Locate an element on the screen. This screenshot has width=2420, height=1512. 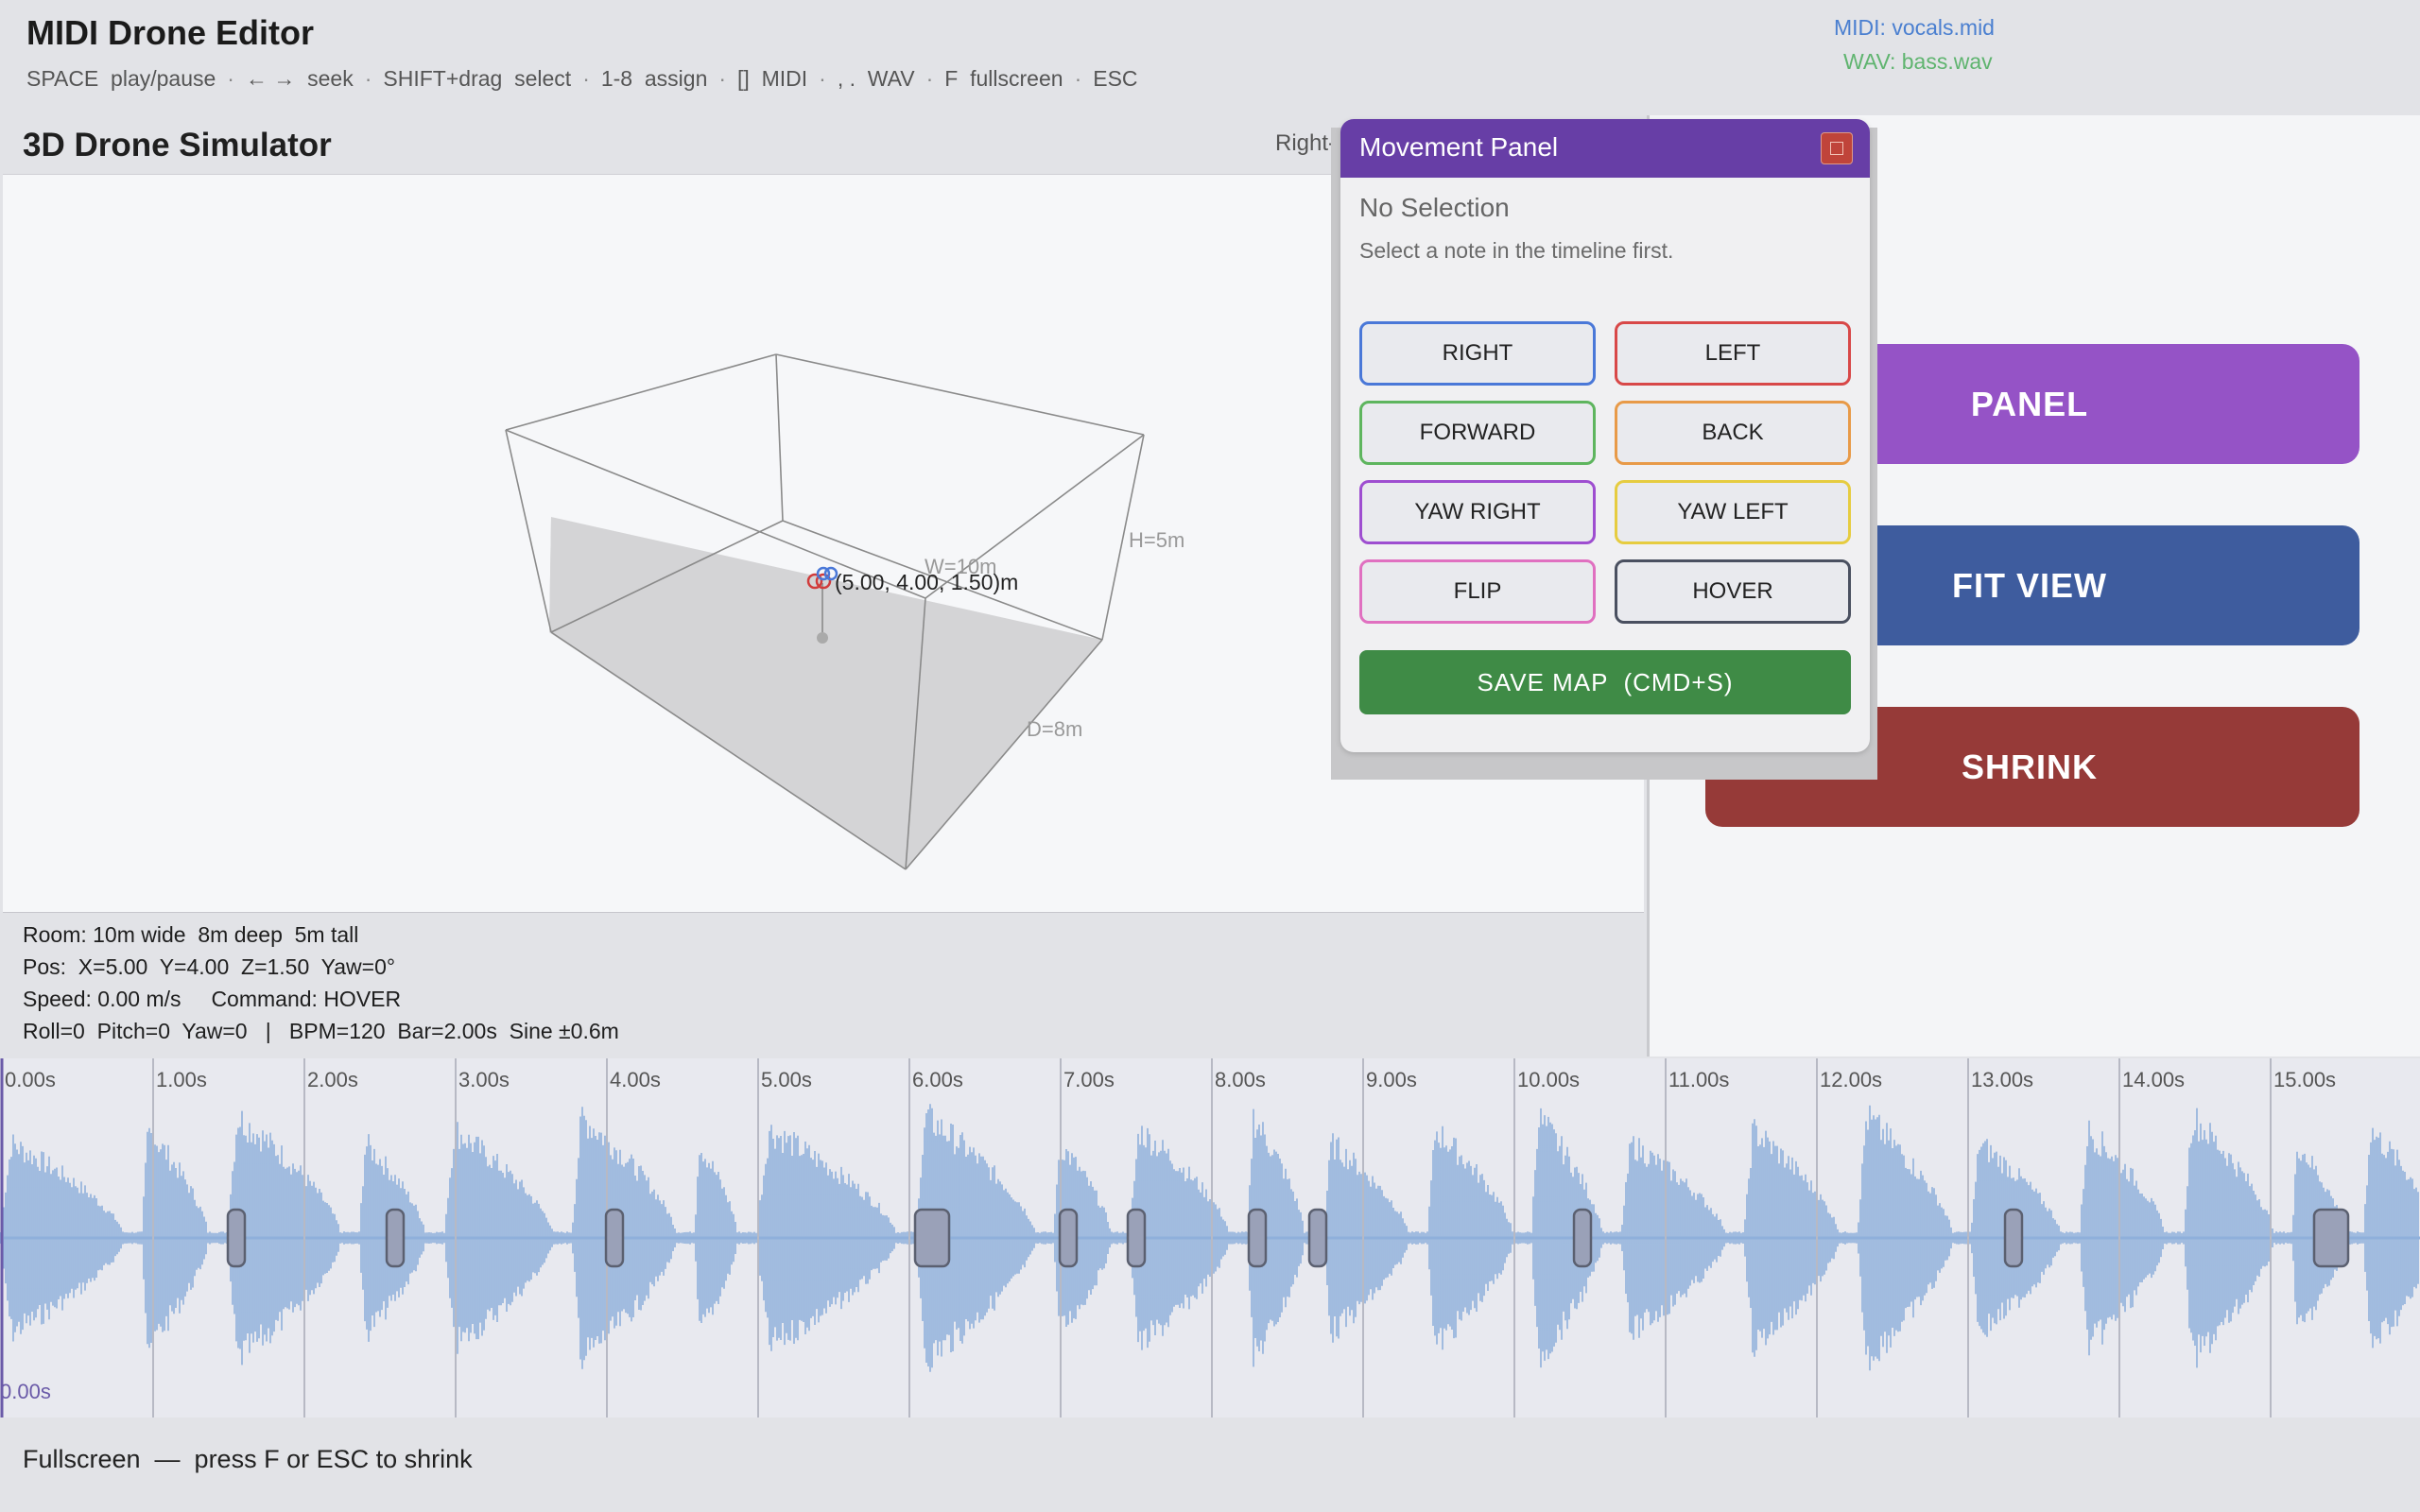
shortcut-item: F fullscreen is located at coordinates (1004, 78).